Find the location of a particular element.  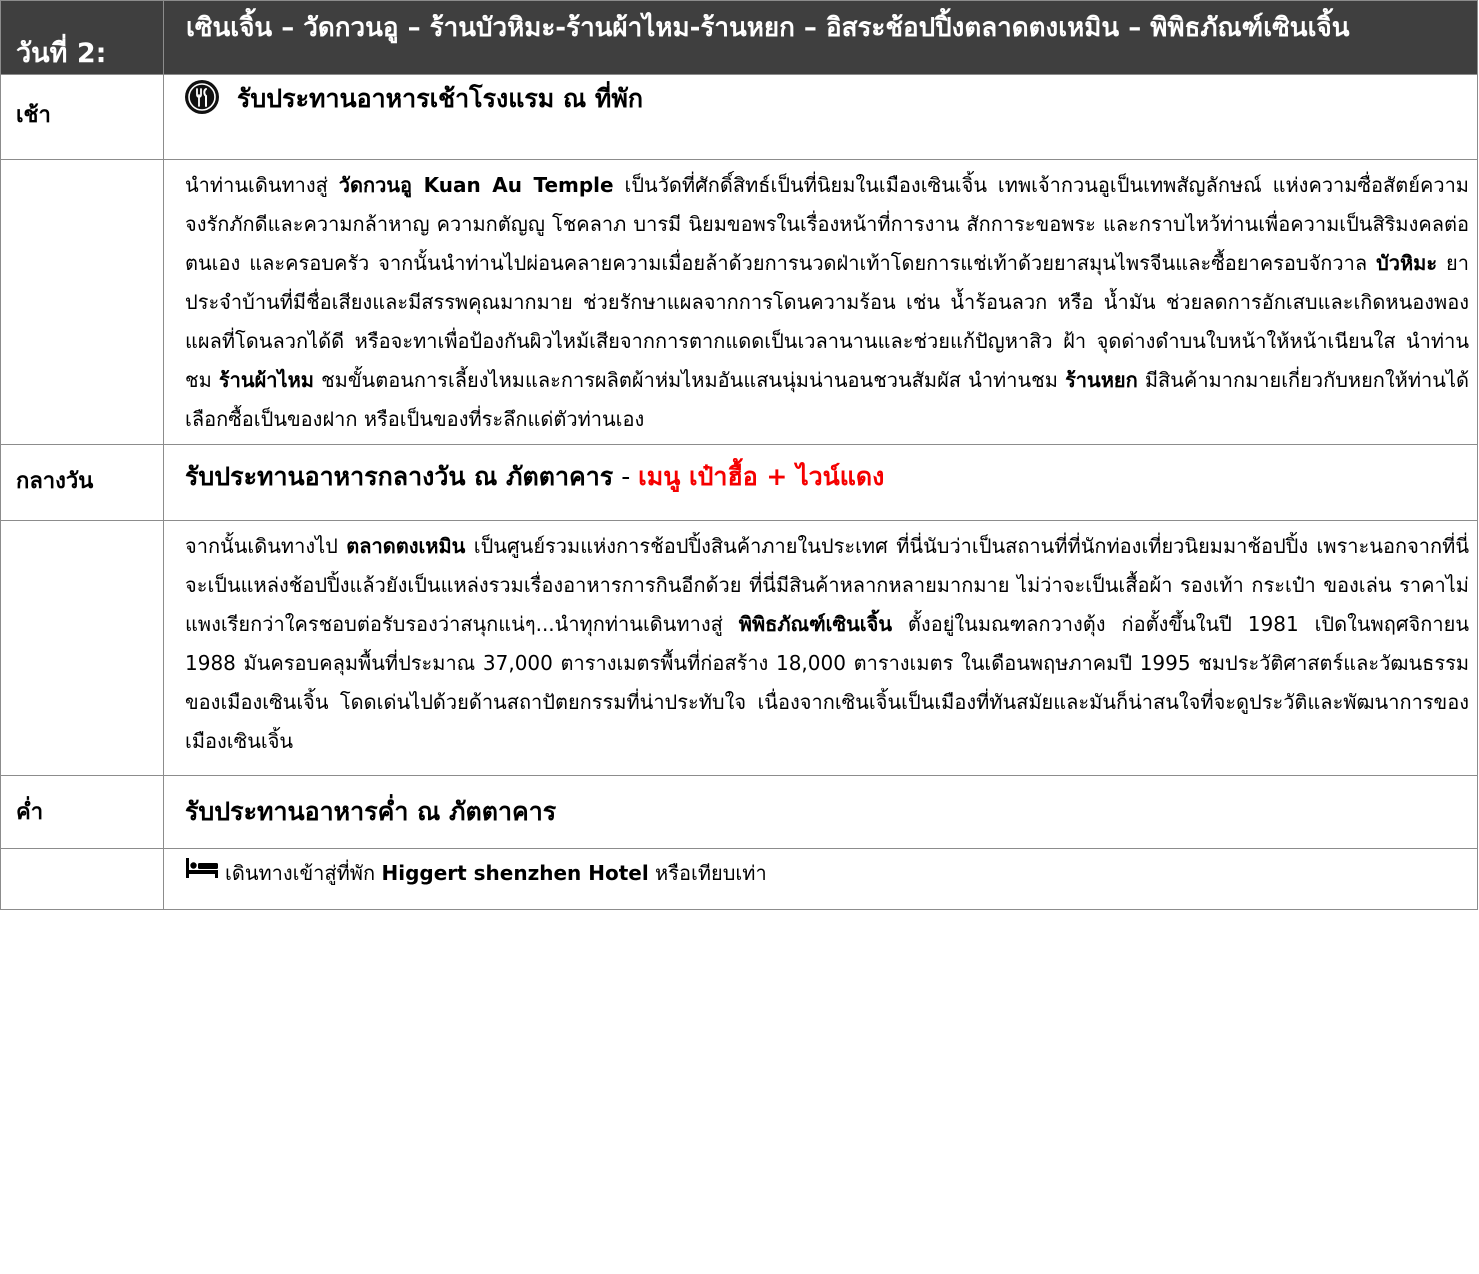

text-span: นำท่านเดินทางสู่ is located at coordinates (262, 185).